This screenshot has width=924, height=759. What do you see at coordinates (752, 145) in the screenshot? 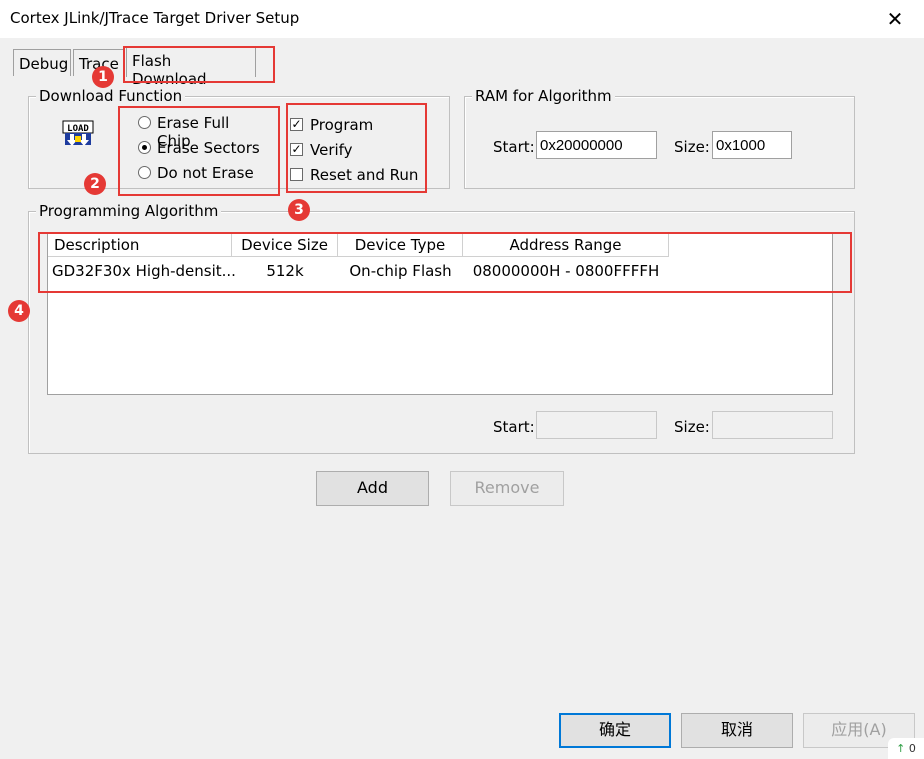
I see `ram-size-input` at bounding box center [752, 145].